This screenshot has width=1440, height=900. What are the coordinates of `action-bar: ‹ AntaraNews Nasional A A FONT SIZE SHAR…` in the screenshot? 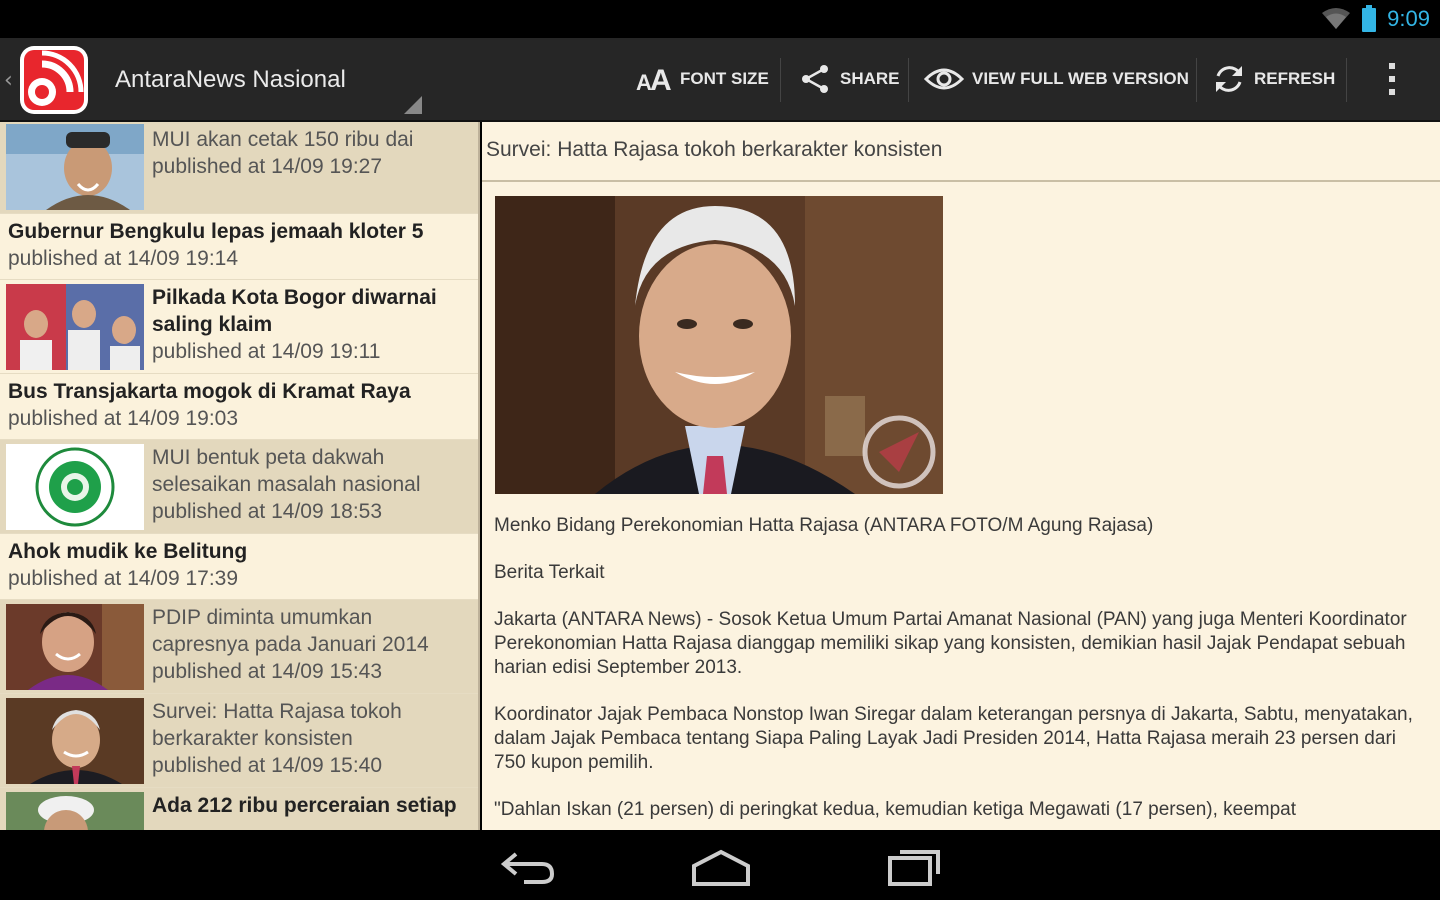 It's located at (720, 80).